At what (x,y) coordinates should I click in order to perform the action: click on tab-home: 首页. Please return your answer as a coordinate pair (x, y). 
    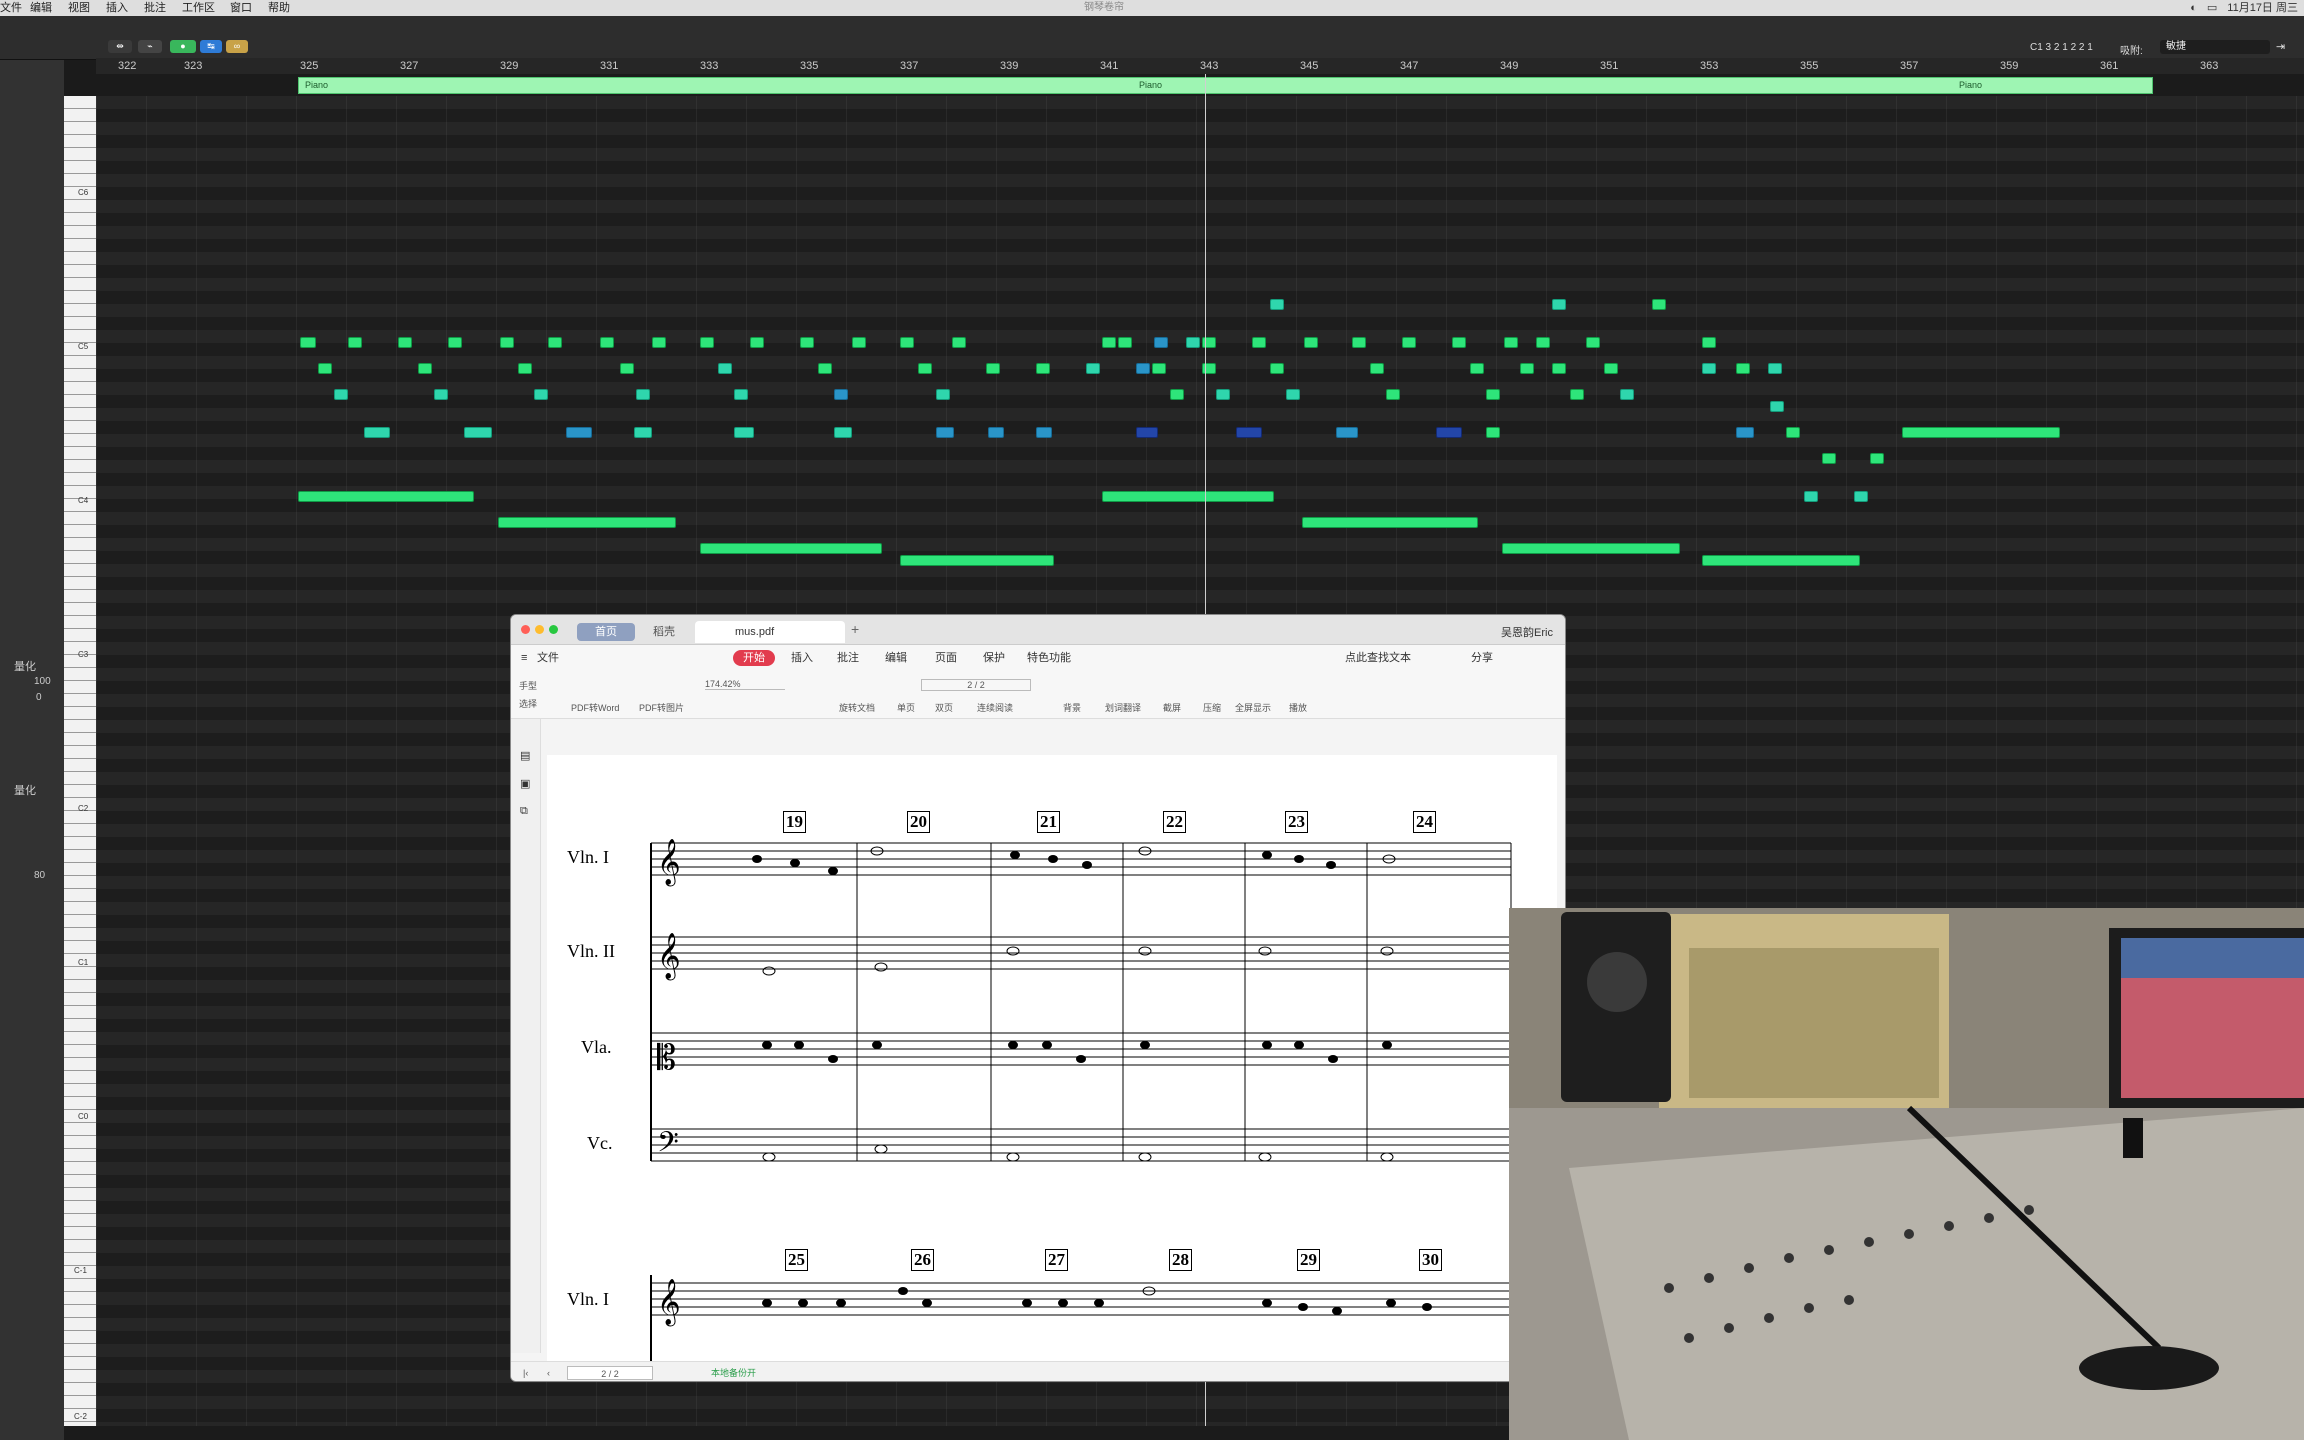
    Looking at the image, I should click on (606, 632).